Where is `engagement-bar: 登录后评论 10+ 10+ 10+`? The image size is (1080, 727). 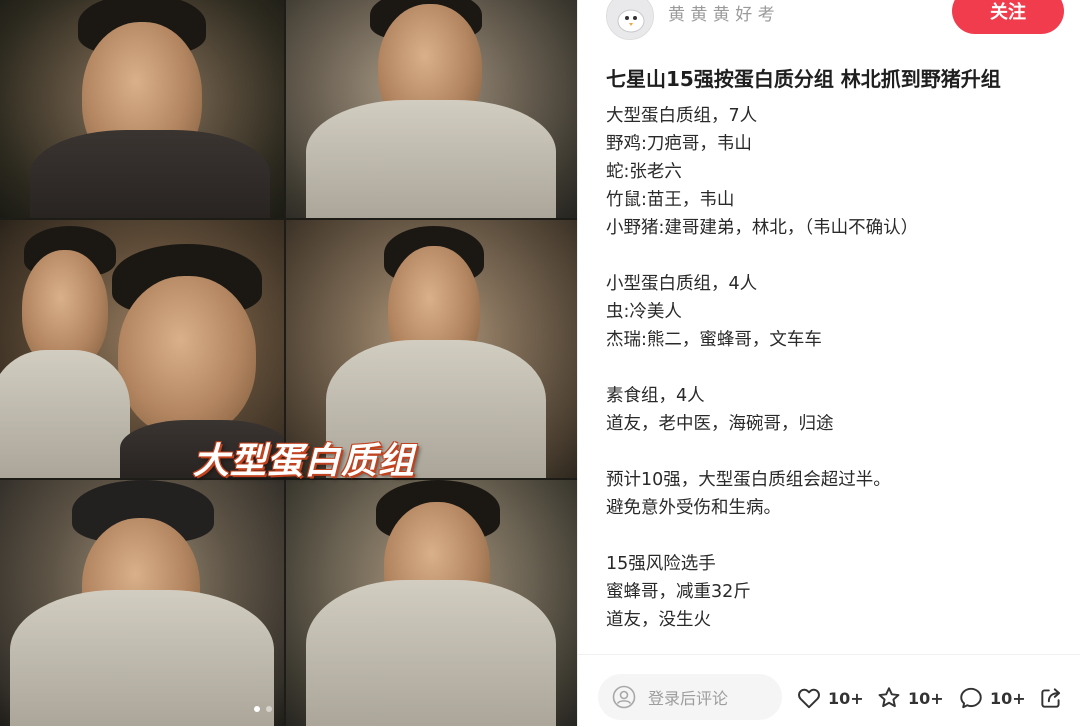
engagement-bar: 登录后评论 10+ 10+ 10+ is located at coordinates (829, 690).